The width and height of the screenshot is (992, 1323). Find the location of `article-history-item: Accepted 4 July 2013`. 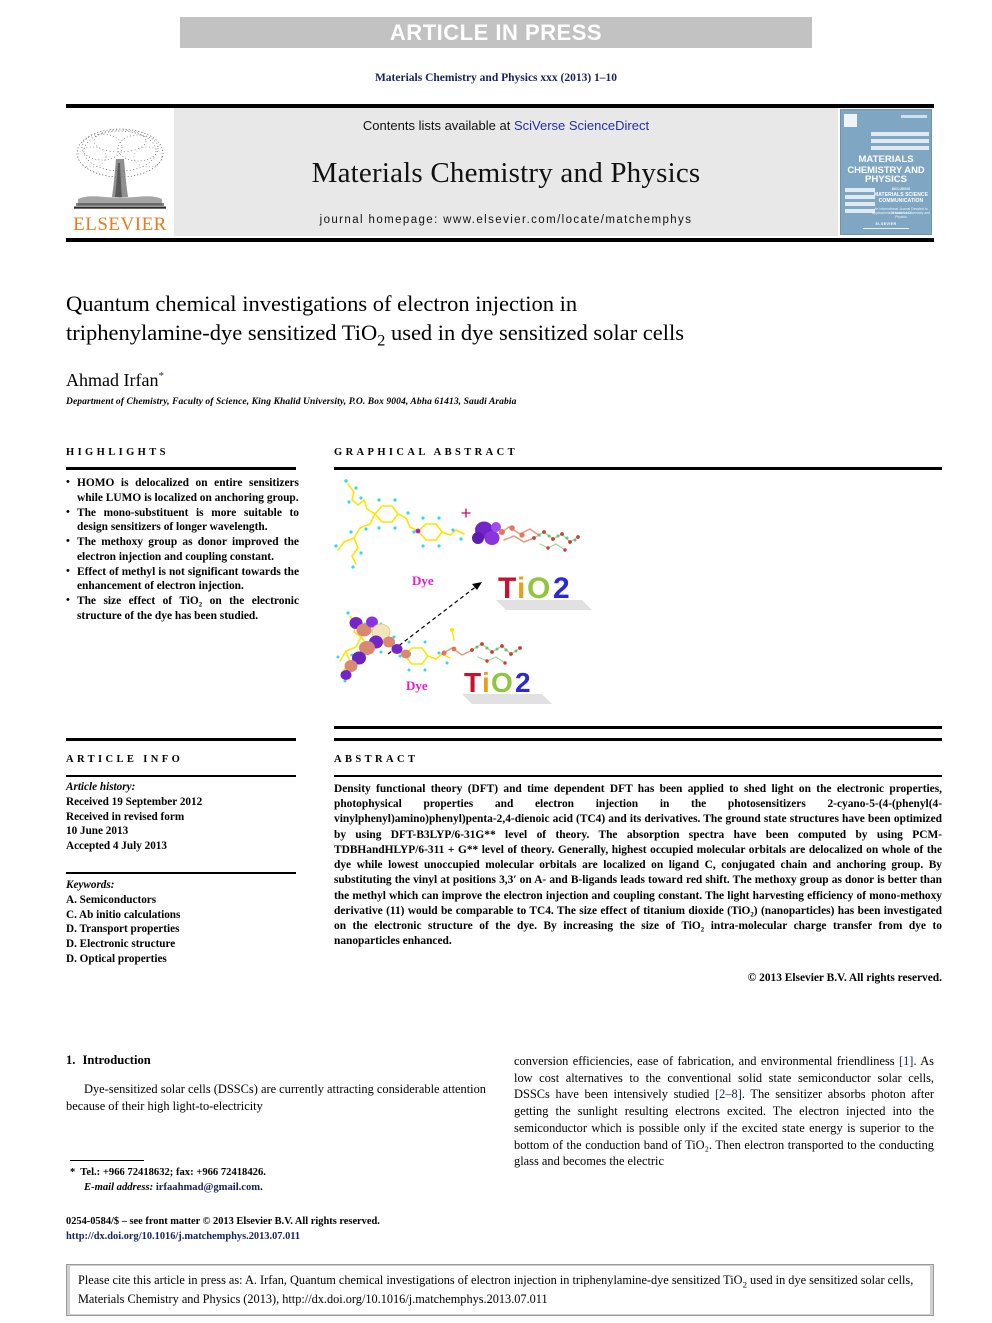

article-history-item: Accepted 4 July 2013 is located at coordinates (116, 846).